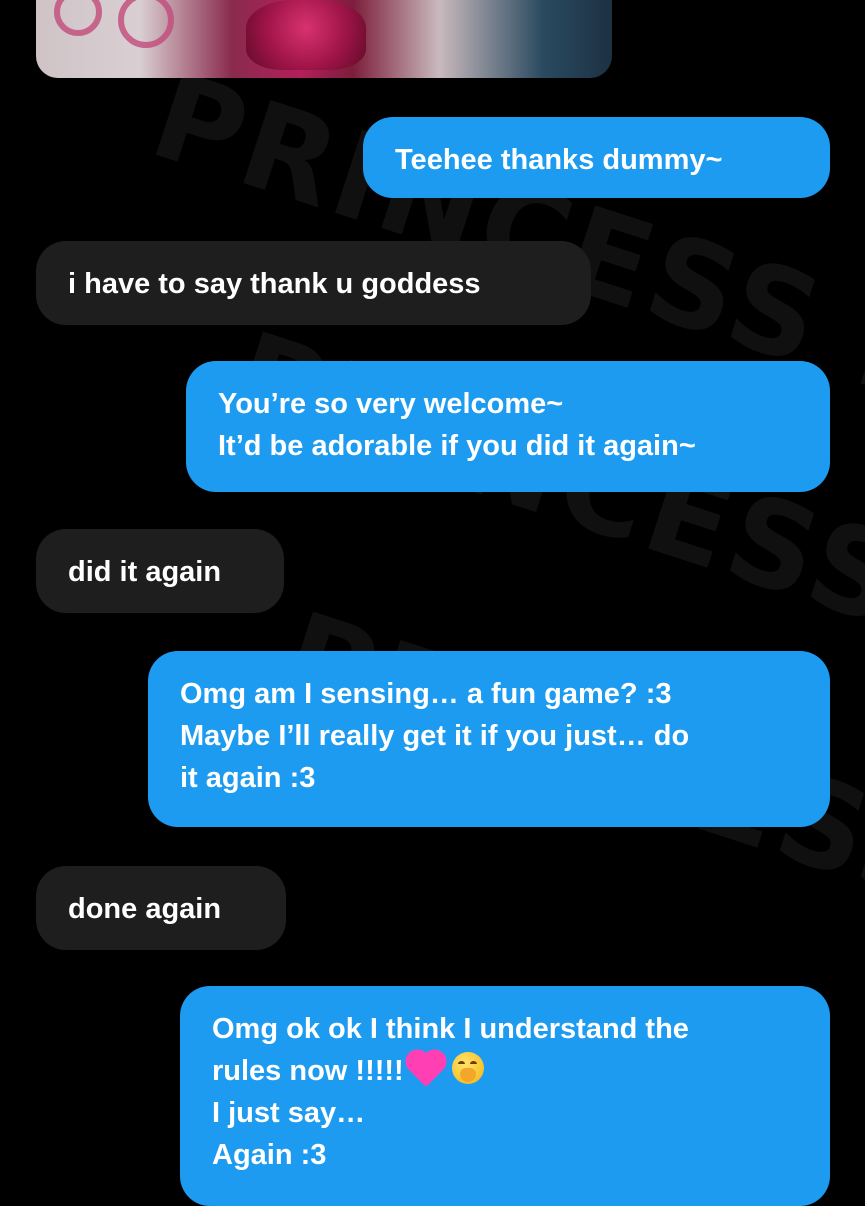  Describe the element at coordinates (145, 909) in the screenshot. I see `message-text: done again` at that location.